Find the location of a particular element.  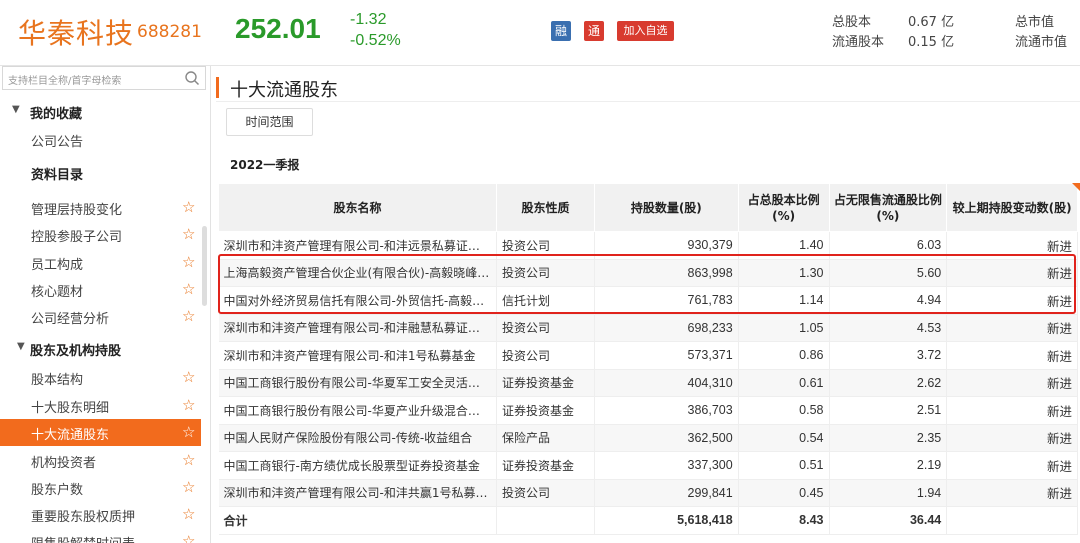

sidebar-item-pledge: 重要股东股权质押 ☆ is located at coordinates (100, 514).